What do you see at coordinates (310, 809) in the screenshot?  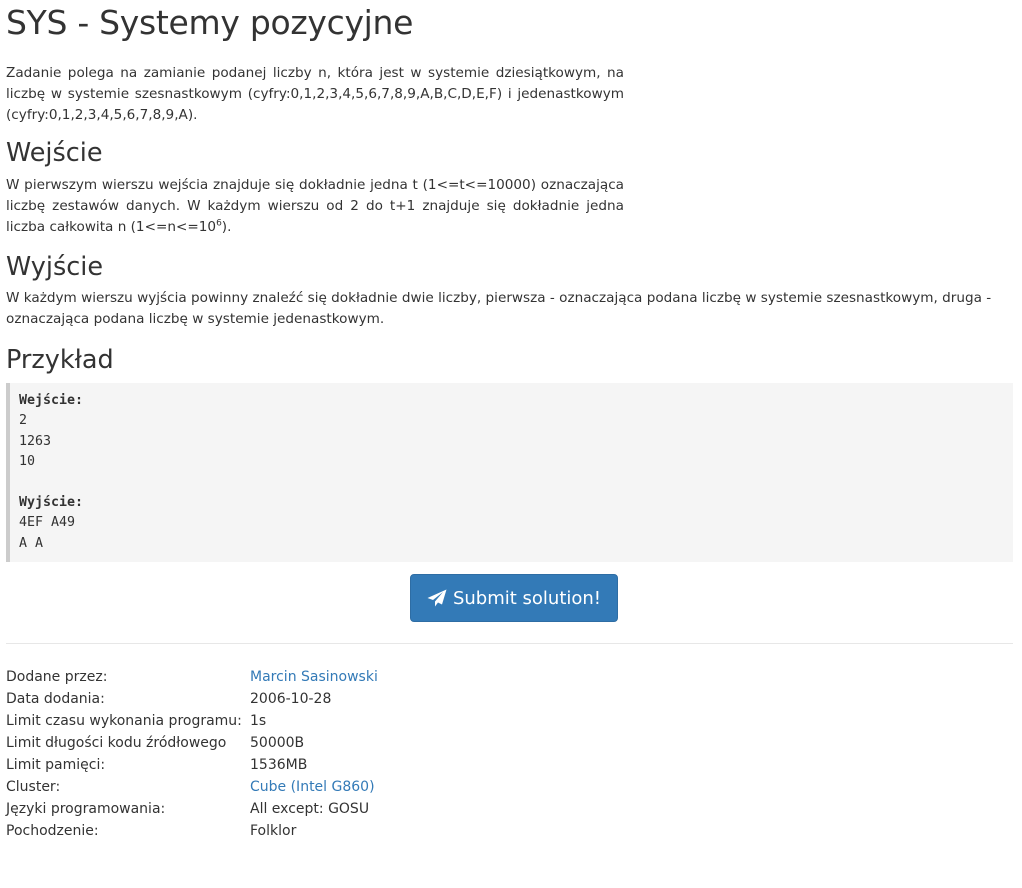 I see `info-value: All except: GOSU` at bounding box center [310, 809].